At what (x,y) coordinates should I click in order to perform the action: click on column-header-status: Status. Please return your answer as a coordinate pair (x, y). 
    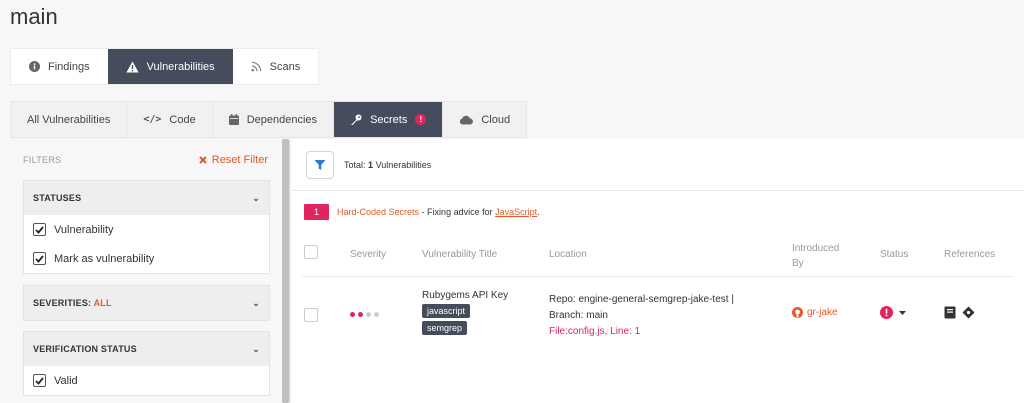
    Looking at the image, I should click on (894, 254).